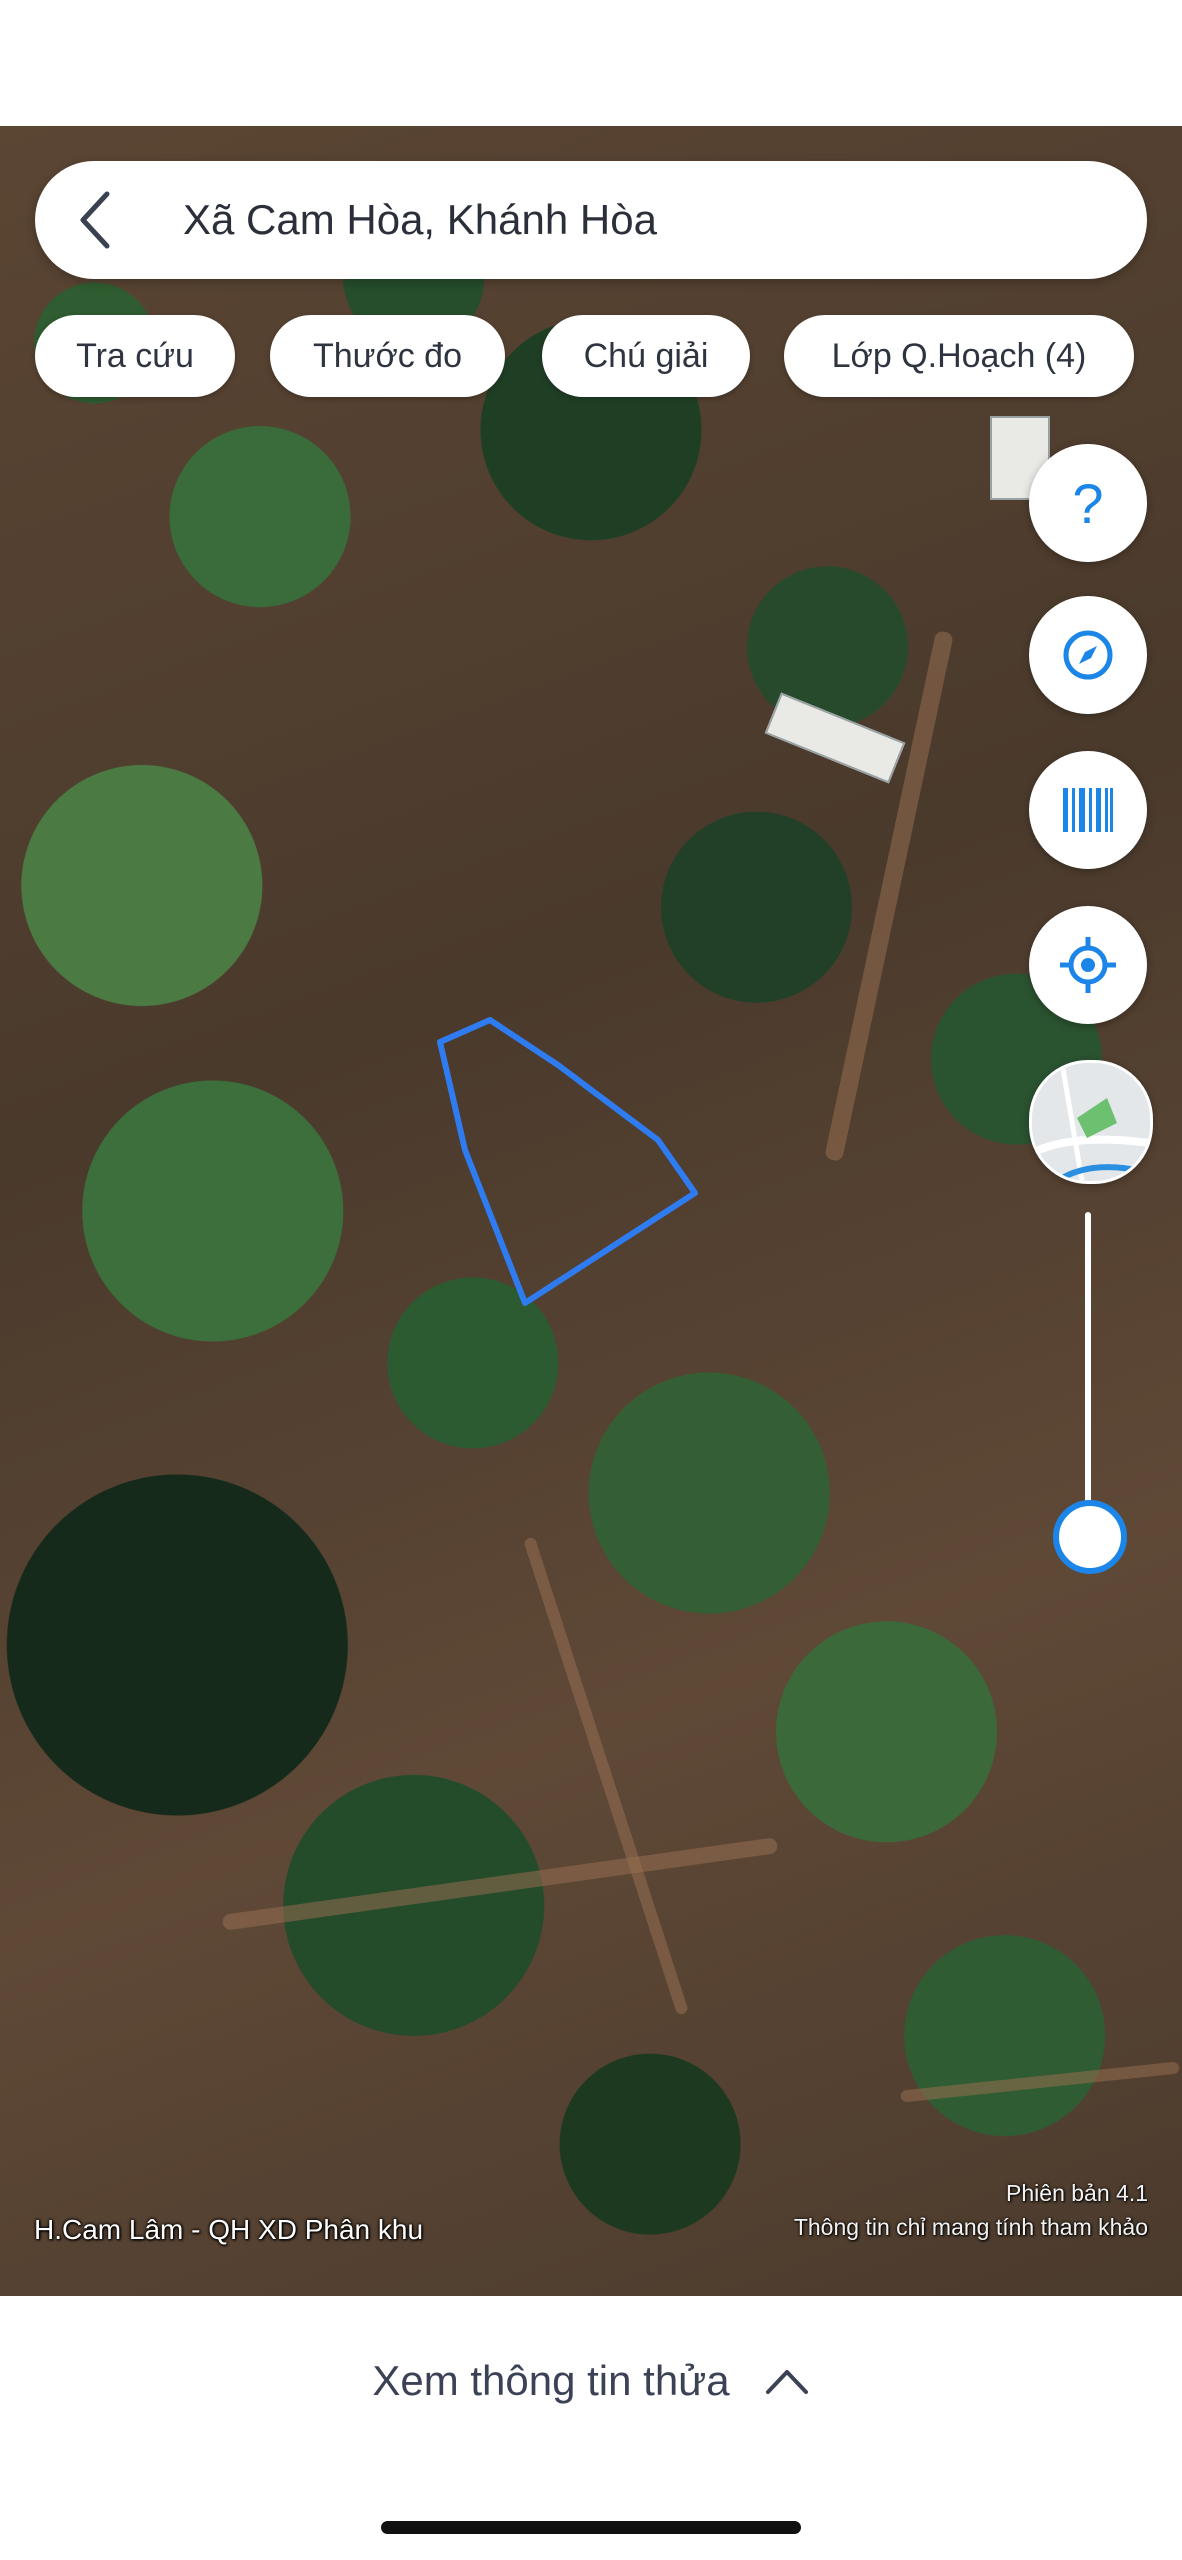  What do you see at coordinates (1088, 1377) in the screenshot?
I see `zoom-slider-track` at bounding box center [1088, 1377].